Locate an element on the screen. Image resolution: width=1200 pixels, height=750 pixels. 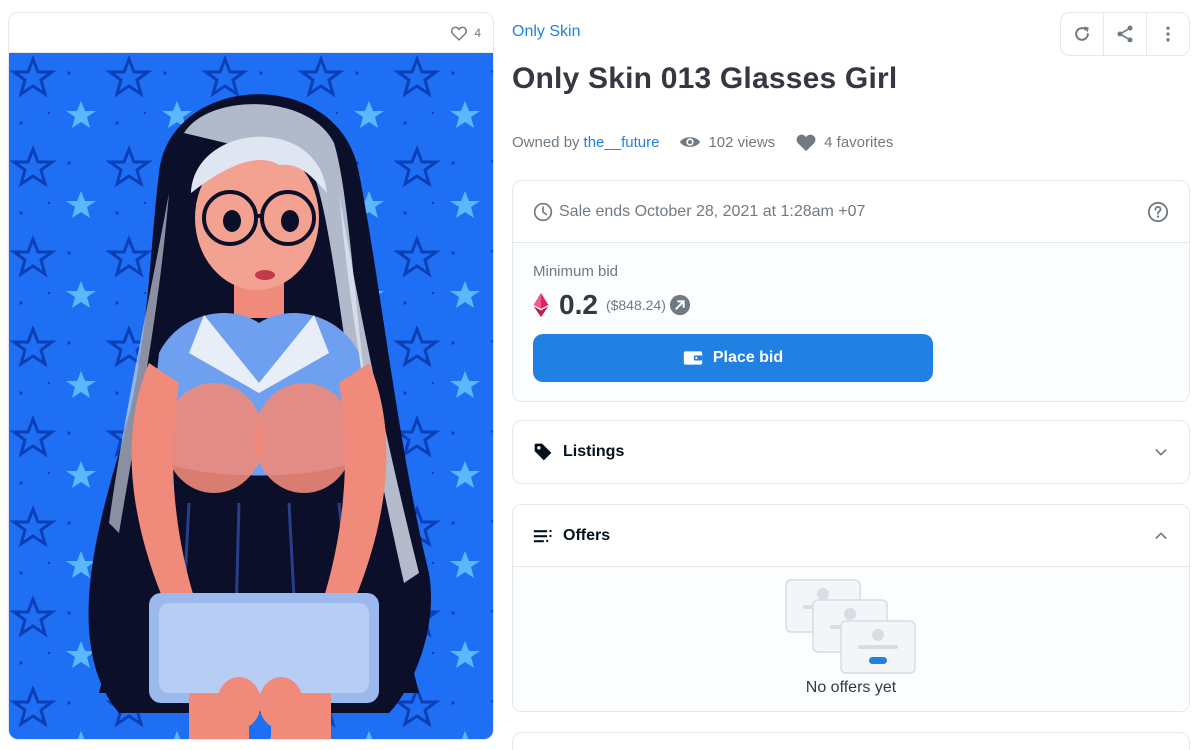
heart-outline-icon is located at coordinates (459, 33).